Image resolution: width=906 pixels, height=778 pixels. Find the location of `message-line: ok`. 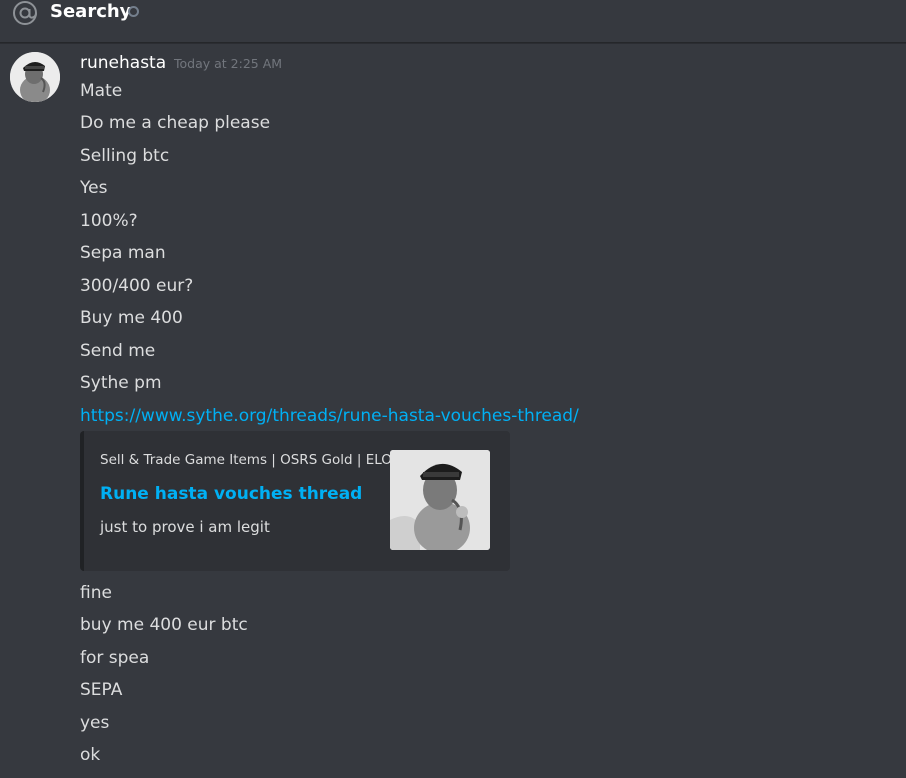

message-line: ok is located at coordinates (90, 755).